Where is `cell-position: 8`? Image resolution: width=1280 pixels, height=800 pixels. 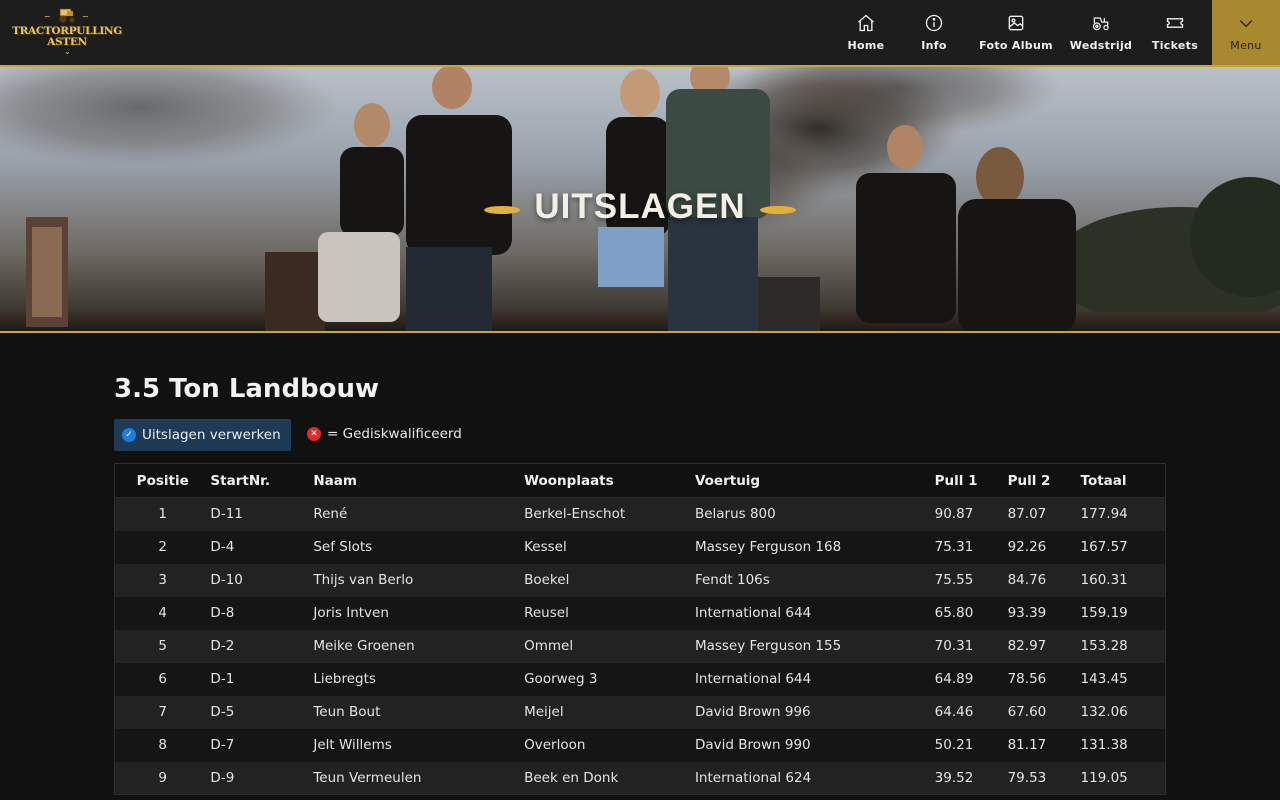
cell-position: 8 is located at coordinates (162, 745).